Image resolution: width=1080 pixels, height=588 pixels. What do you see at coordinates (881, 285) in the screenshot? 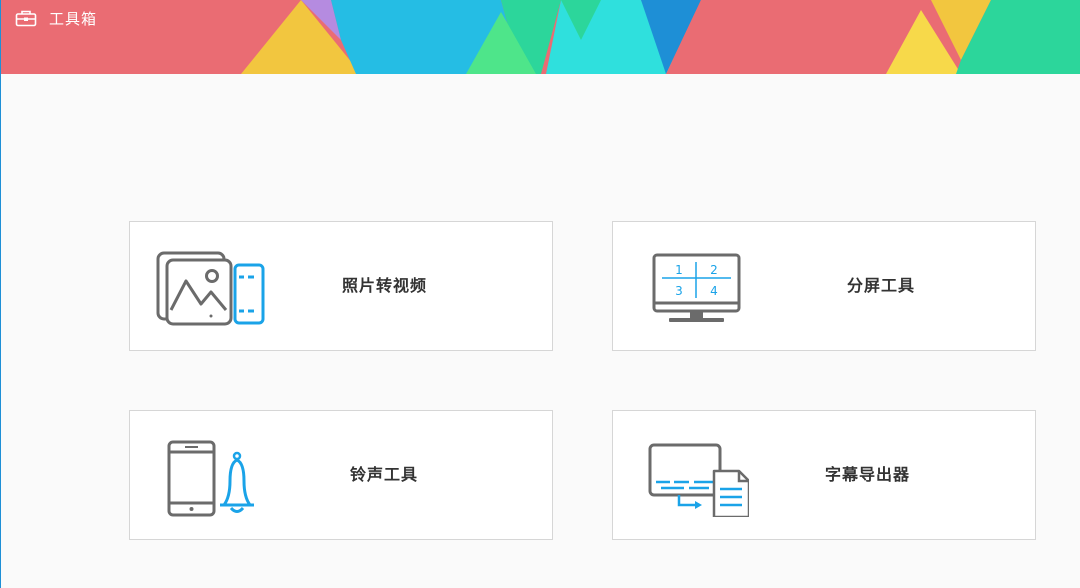
I see `tool-label-split-screen: 分屏工具` at bounding box center [881, 285].